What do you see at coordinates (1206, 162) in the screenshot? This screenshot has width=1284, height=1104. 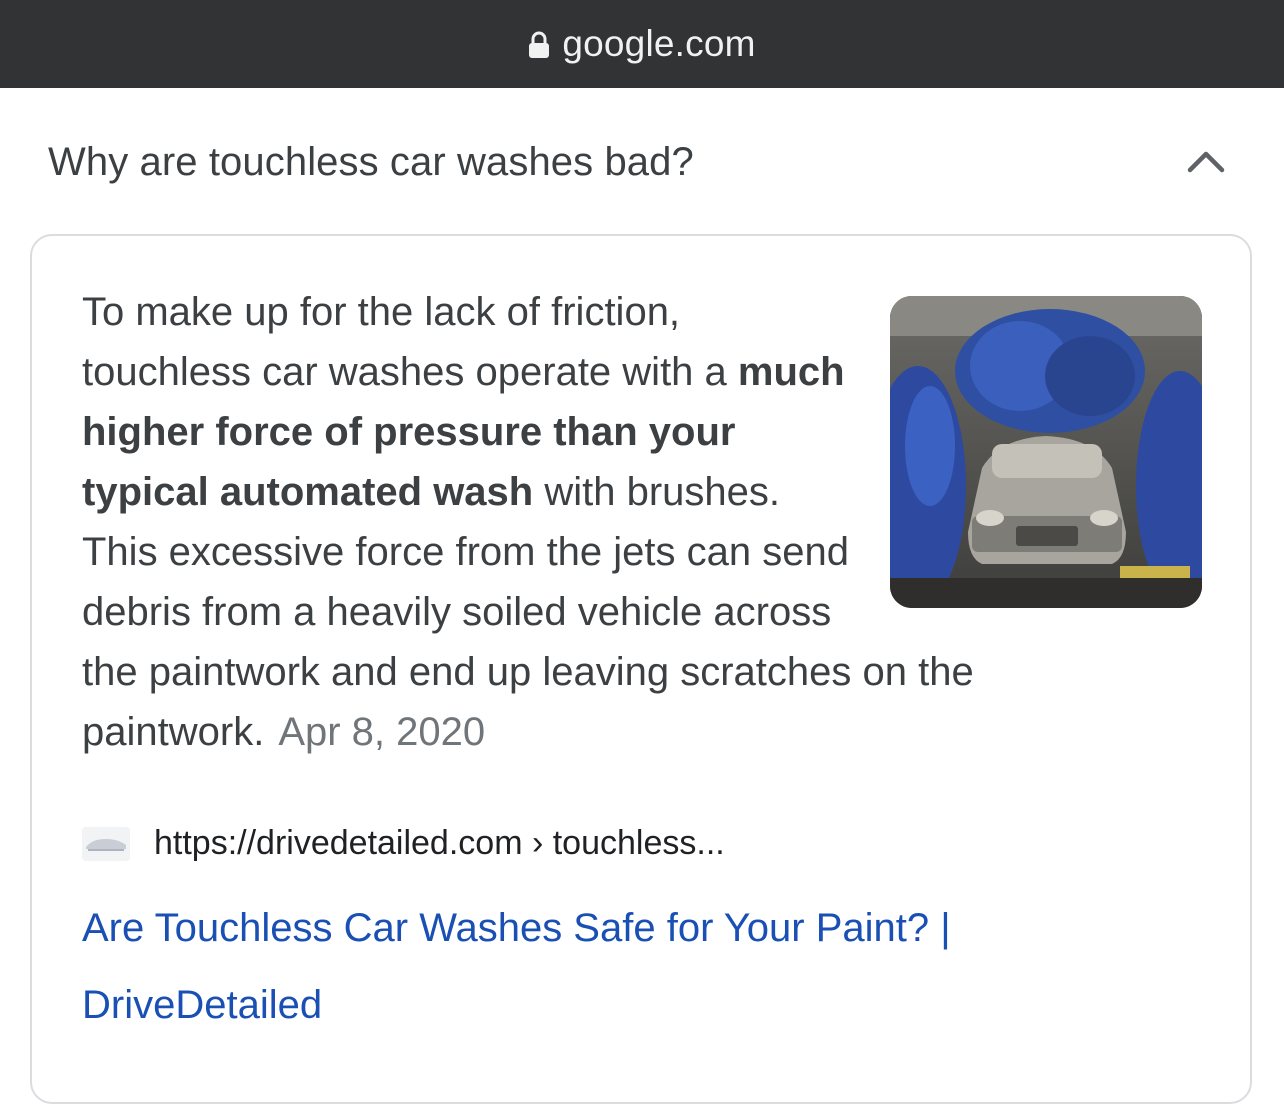 I see `chevron-up-icon` at bounding box center [1206, 162].